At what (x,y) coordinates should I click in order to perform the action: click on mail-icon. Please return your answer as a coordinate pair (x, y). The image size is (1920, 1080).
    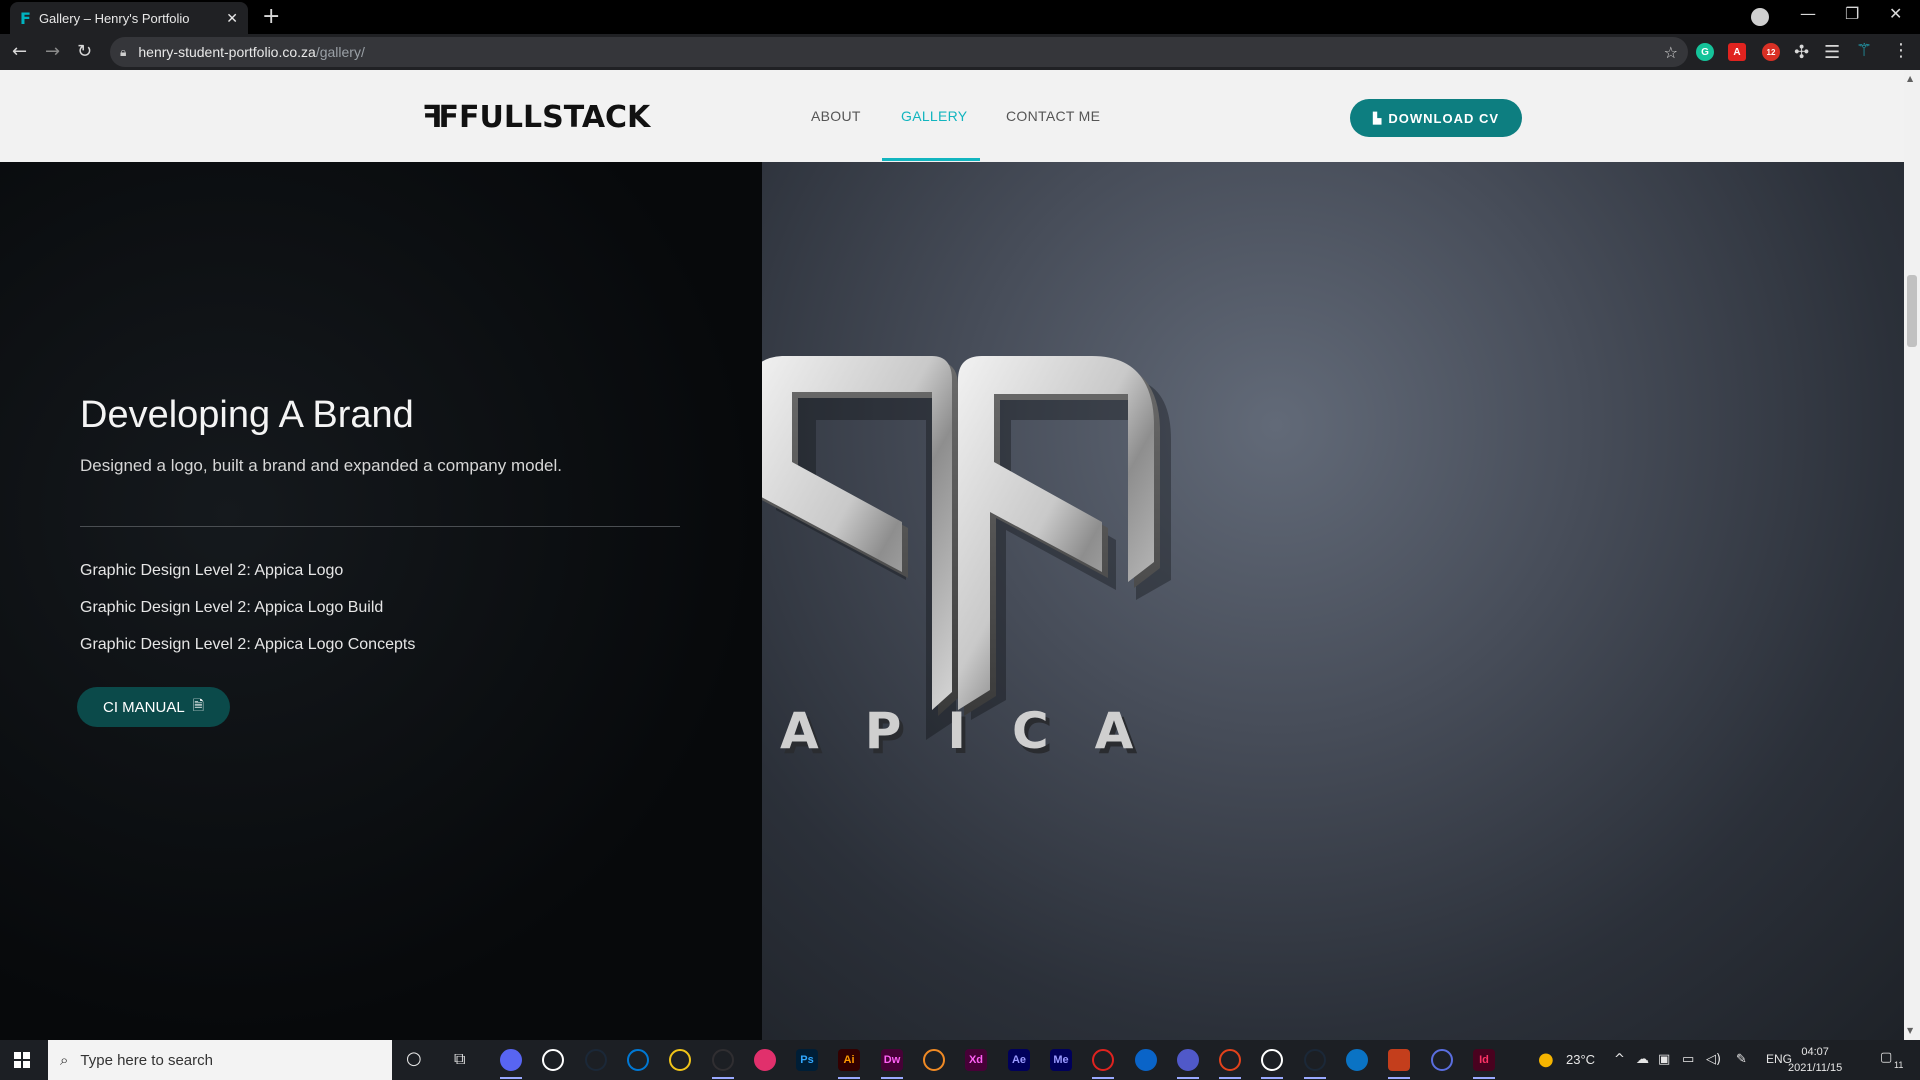
    Looking at the image, I should click on (1146, 1060).